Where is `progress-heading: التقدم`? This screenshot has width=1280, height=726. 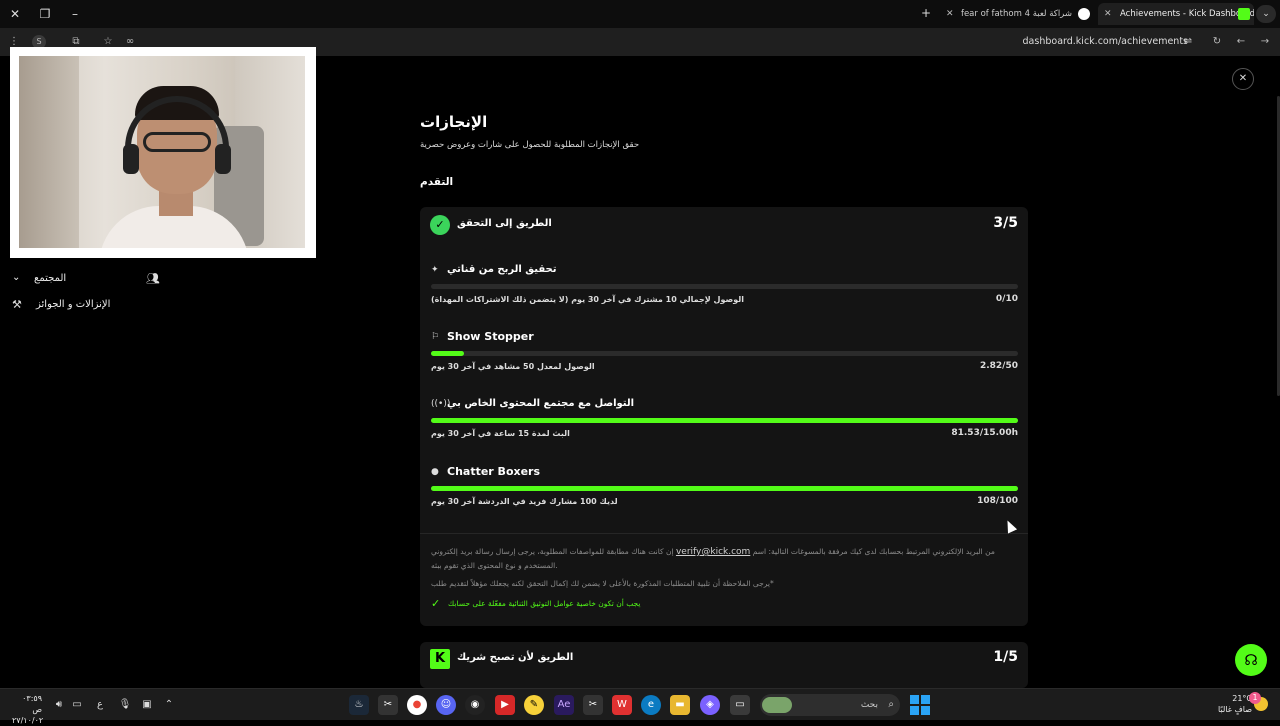 progress-heading: التقدم is located at coordinates (437, 182).